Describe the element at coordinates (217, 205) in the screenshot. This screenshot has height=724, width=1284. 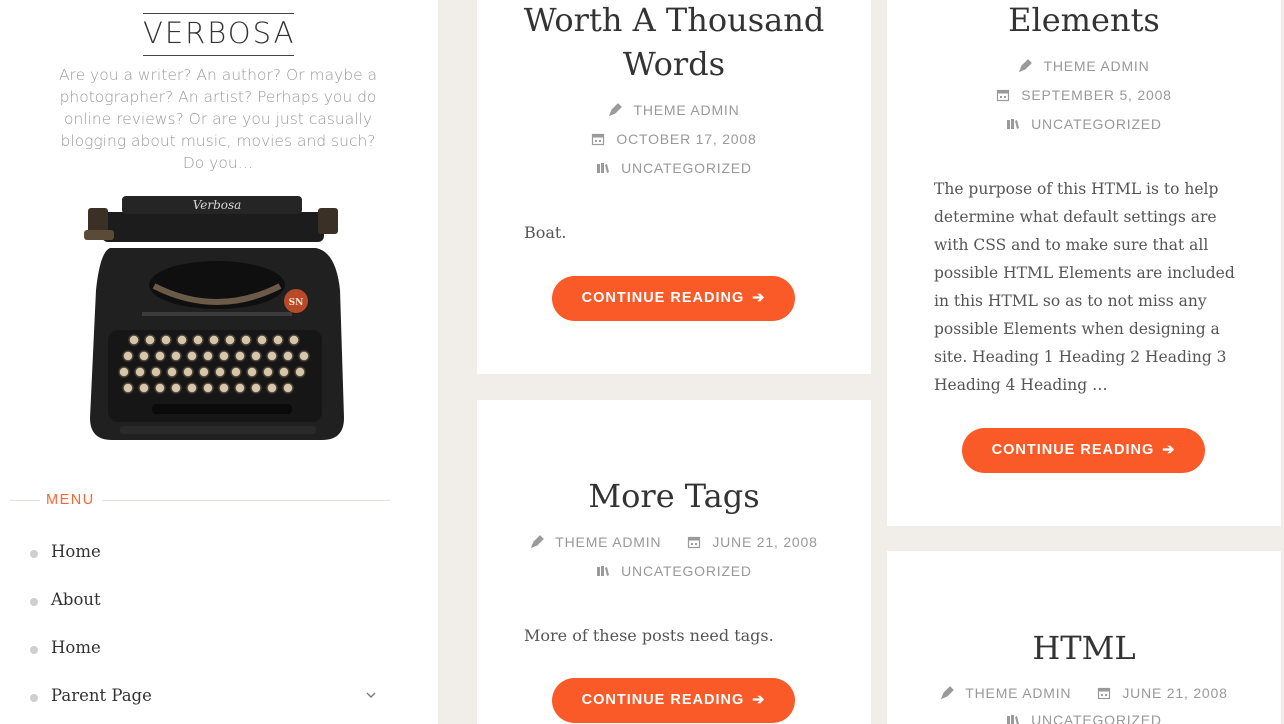
I see `typewriter-brand-text: Verbosa` at that location.